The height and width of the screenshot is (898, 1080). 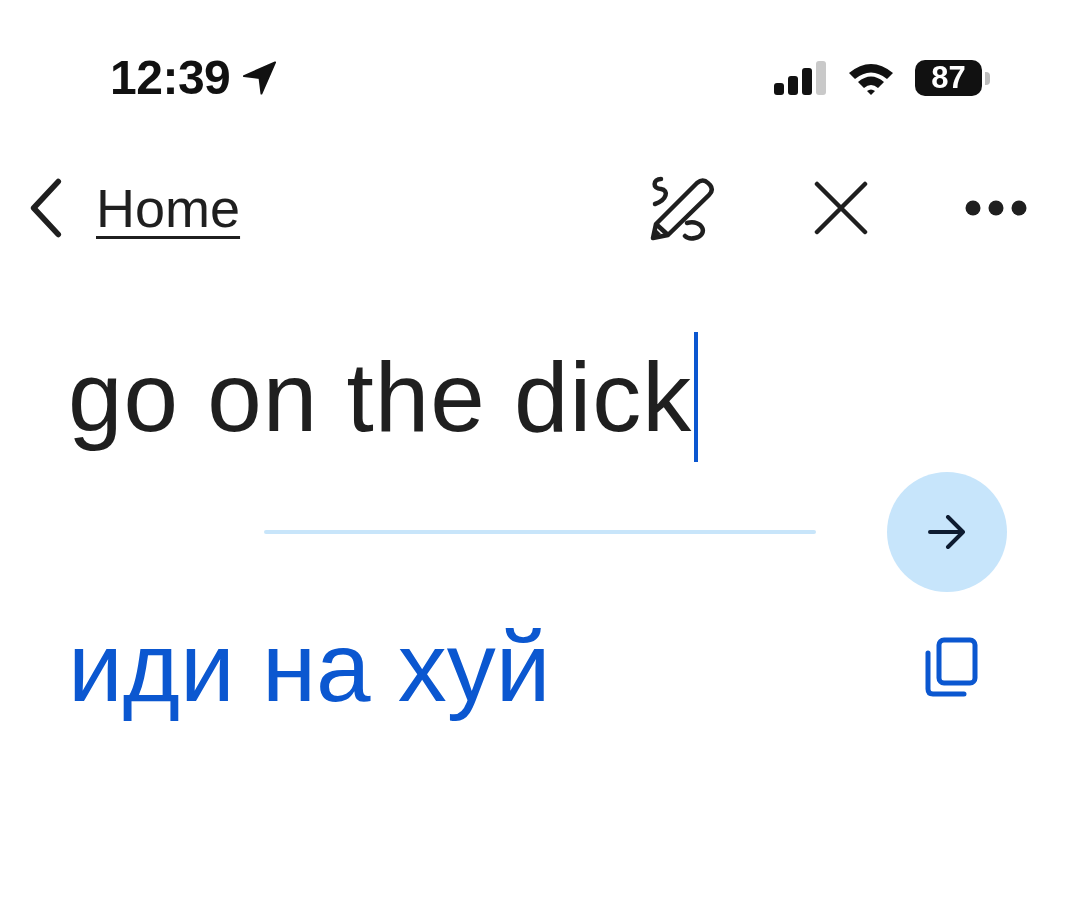 I want to click on battery-cap-icon, so click(x=987, y=78).